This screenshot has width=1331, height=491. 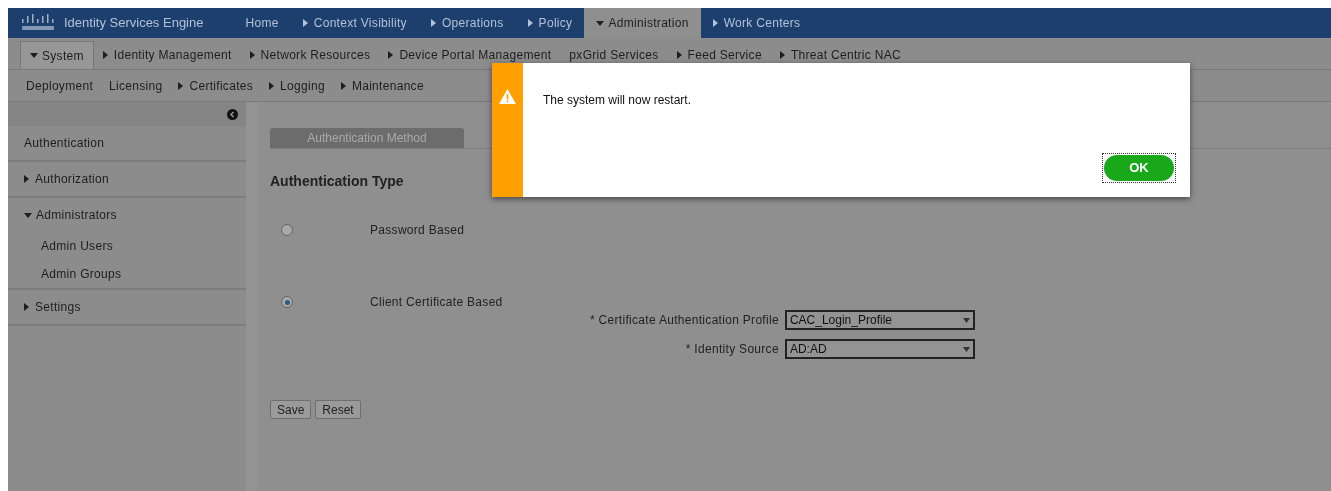 I want to click on sub-tab: pxGrid Services, so click(x=614, y=55).